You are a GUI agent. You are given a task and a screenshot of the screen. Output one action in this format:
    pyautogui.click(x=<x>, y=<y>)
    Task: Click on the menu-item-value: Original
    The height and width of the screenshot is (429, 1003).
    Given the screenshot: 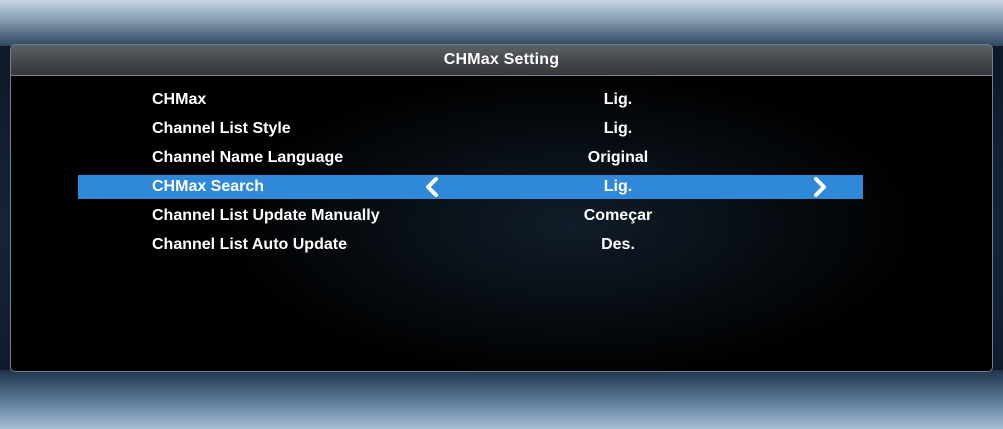 What is the action you would take?
    pyautogui.click(x=618, y=157)
    